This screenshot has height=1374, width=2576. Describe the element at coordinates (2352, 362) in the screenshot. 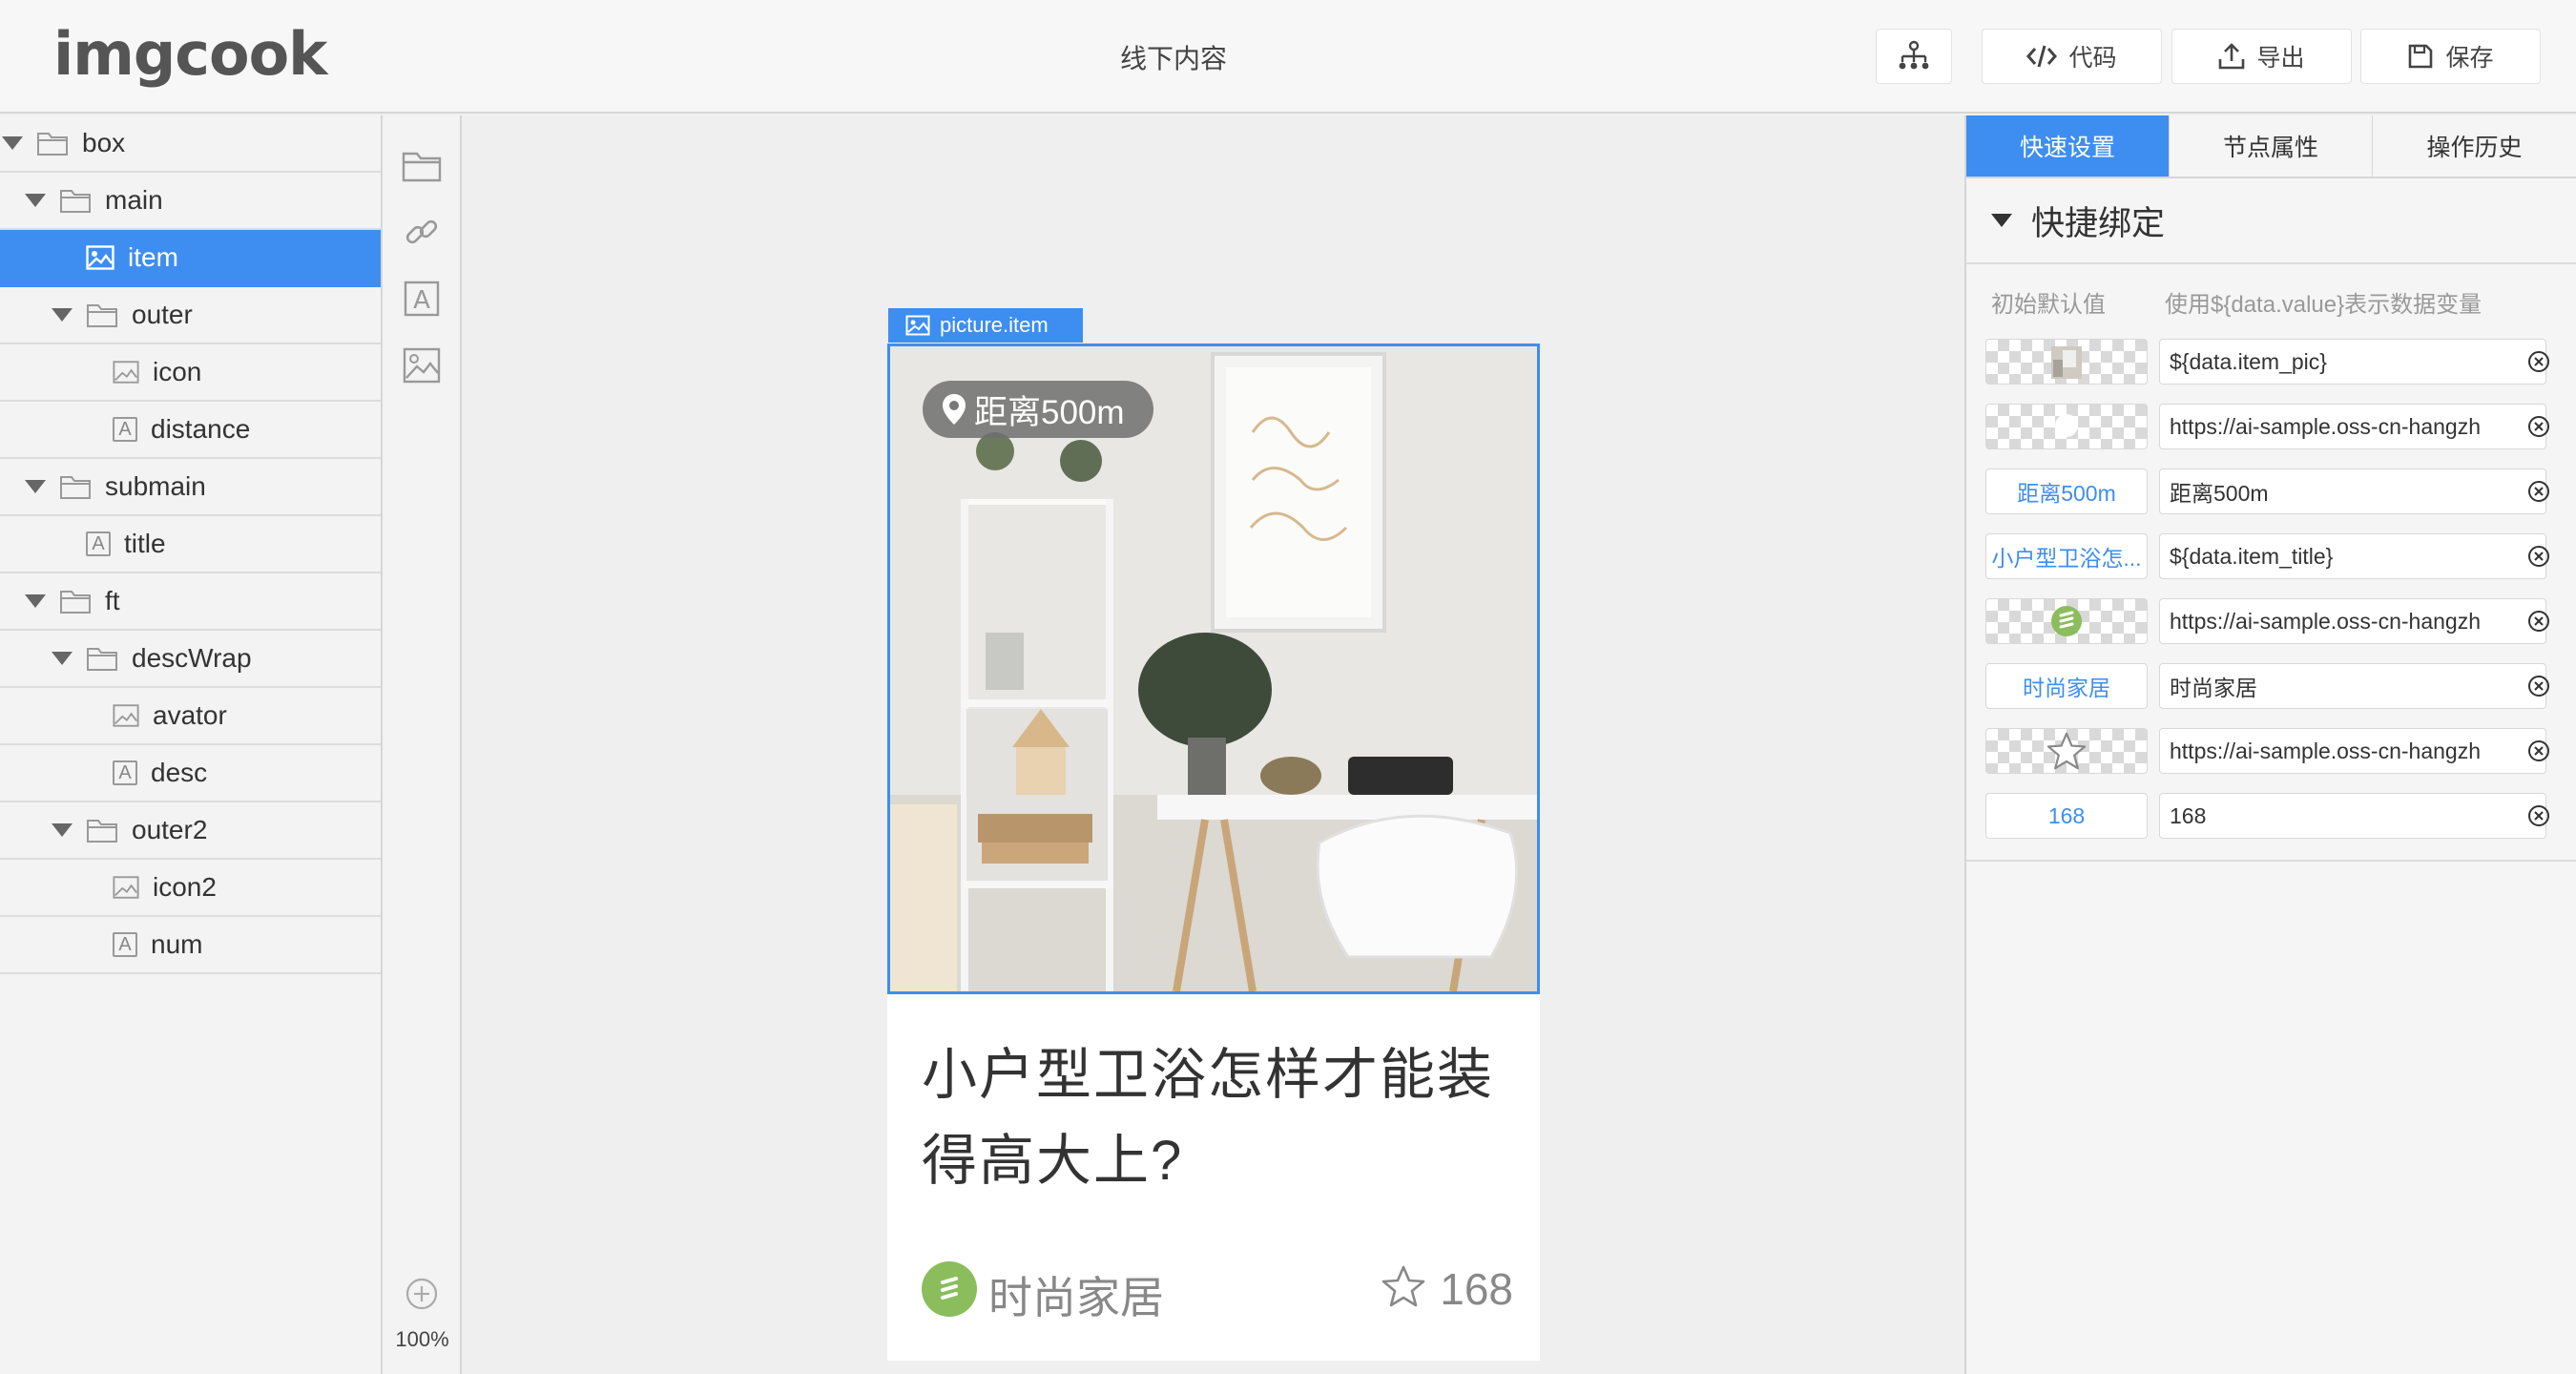

I see `binding-input: ${data.item_pic}` at that location.